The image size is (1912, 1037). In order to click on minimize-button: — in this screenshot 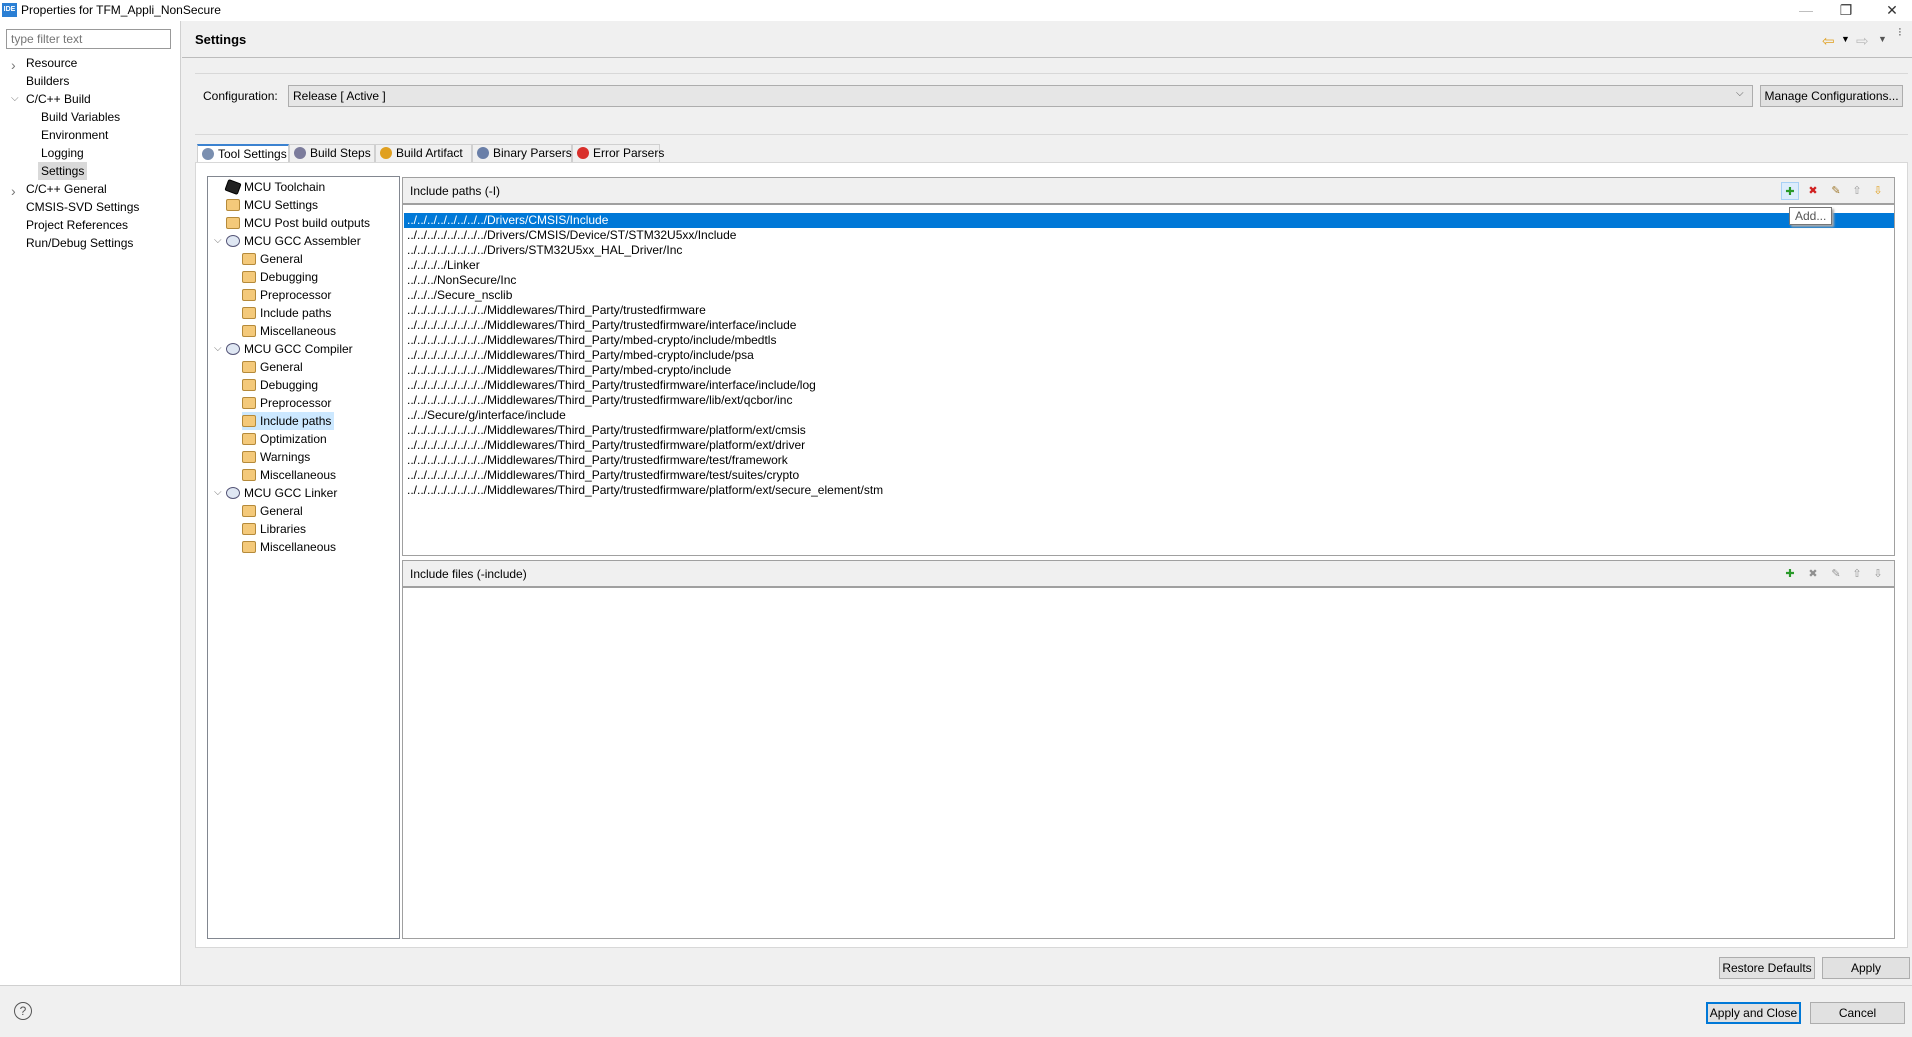, I will do `click(1806, 10)`.